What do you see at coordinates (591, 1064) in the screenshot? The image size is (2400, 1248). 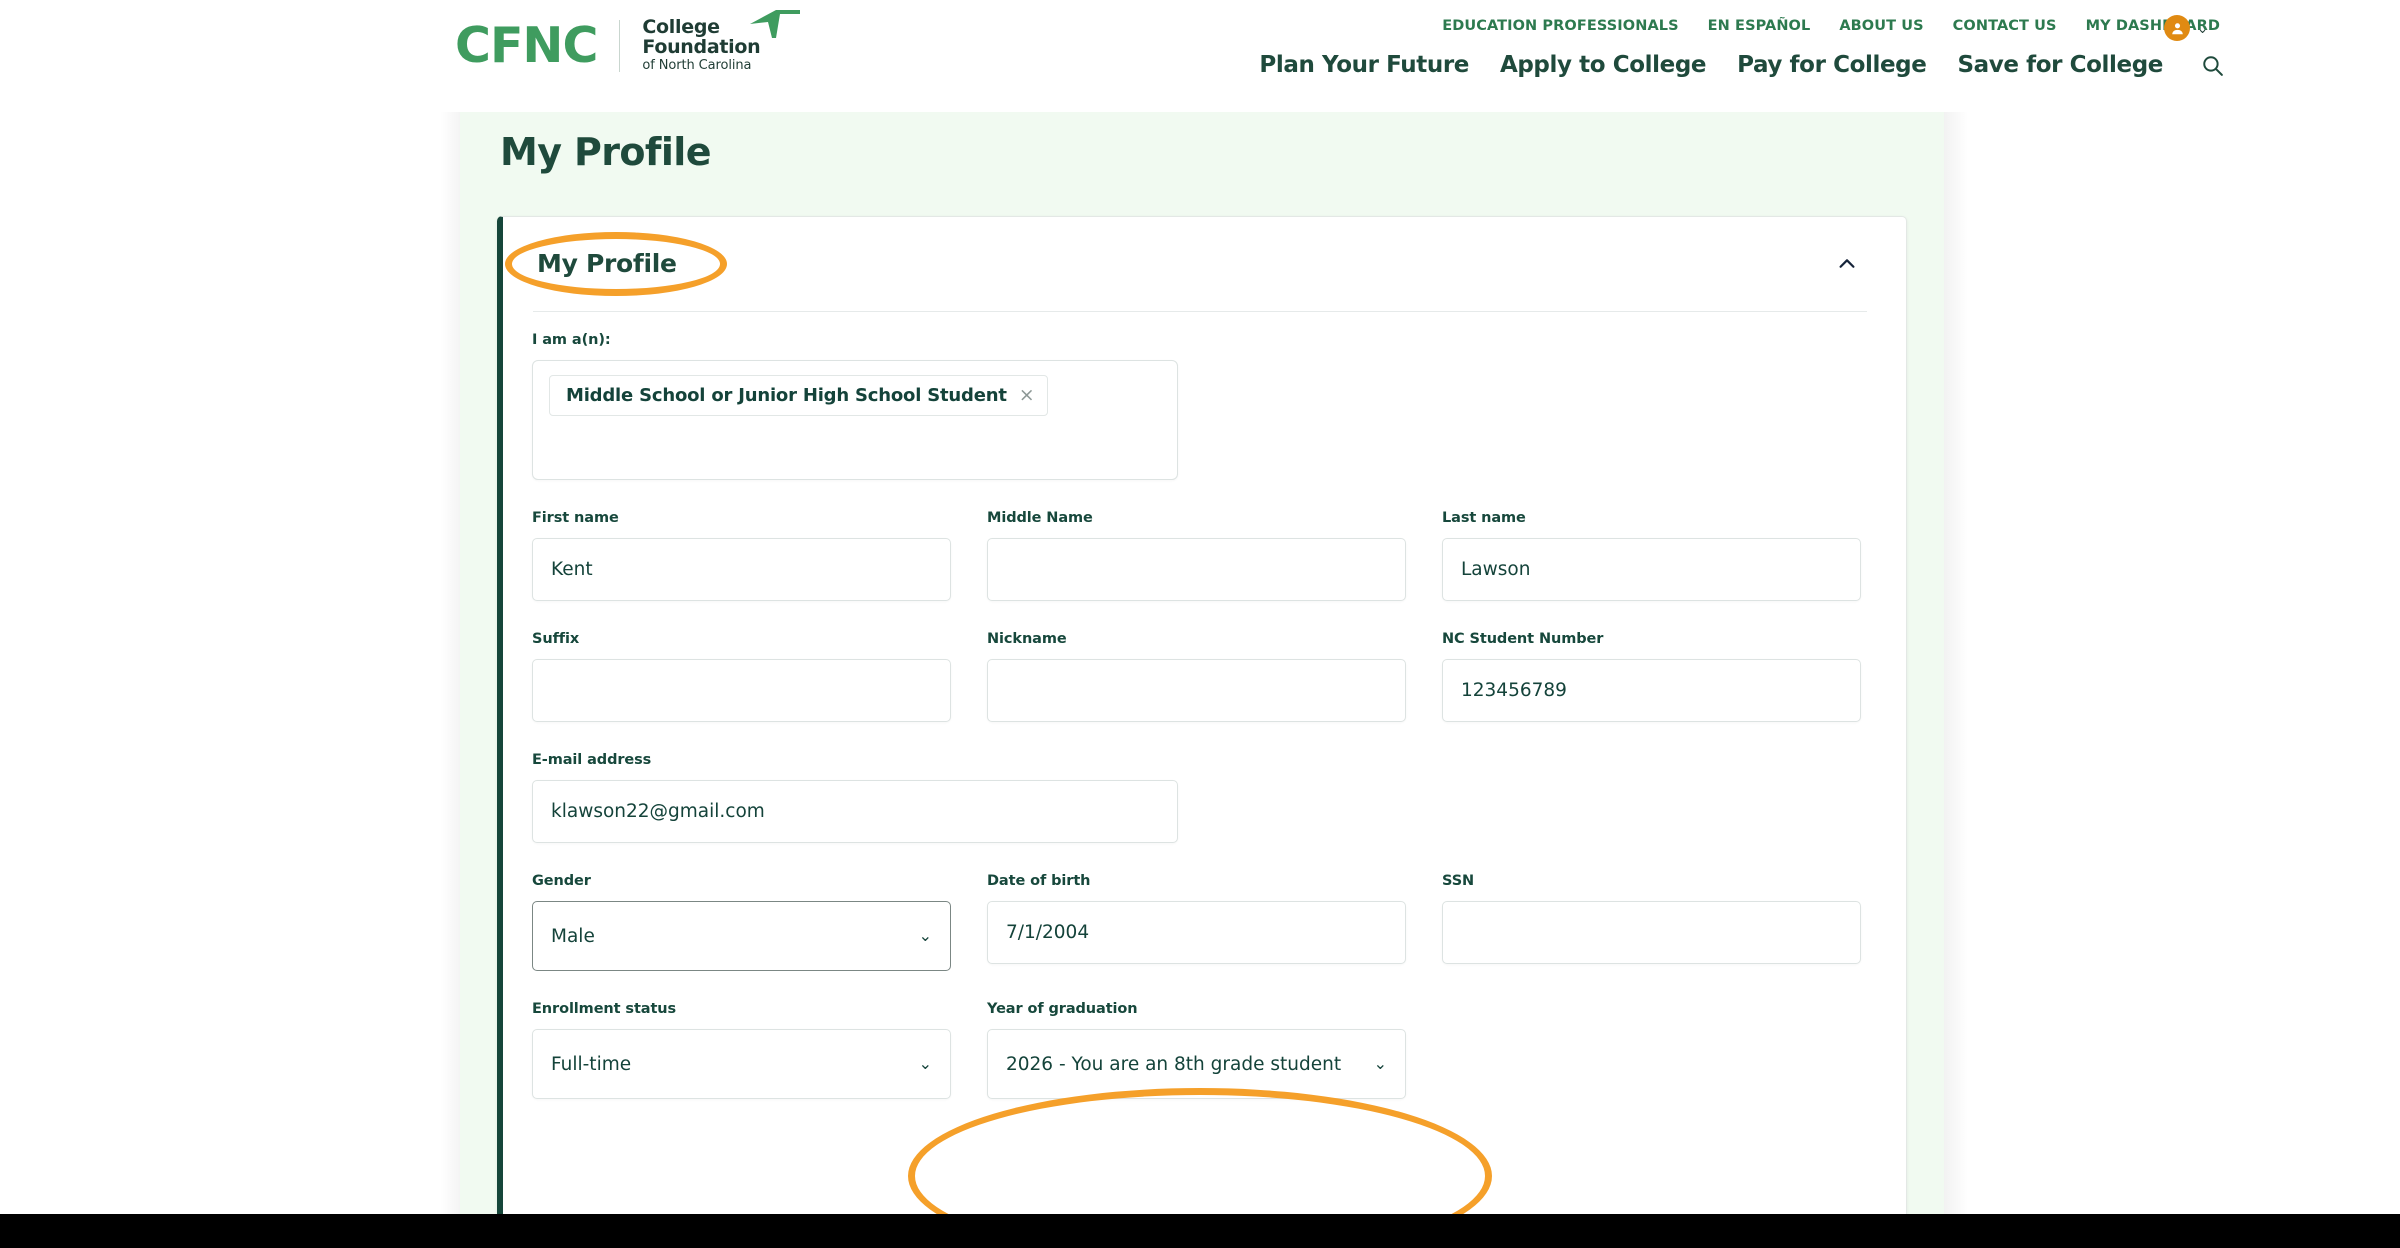 I see `enrollment-status-value: Full-time` at bounding box center [591, 1064].